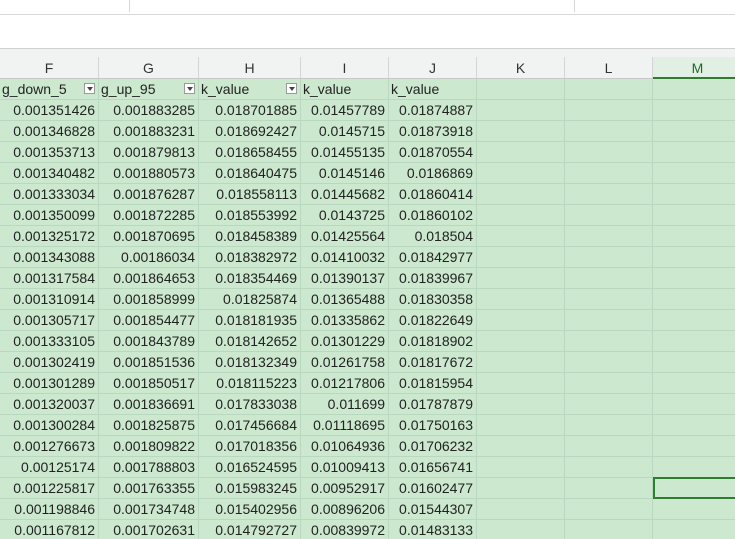 The width and height of the screenshot is (735, 539). I want to click on data-cell: 0.001346828, so click(49, 131).